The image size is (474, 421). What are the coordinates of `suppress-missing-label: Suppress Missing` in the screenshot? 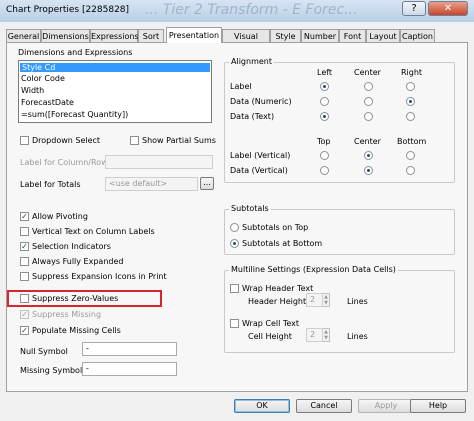 It's located at (67, 314).